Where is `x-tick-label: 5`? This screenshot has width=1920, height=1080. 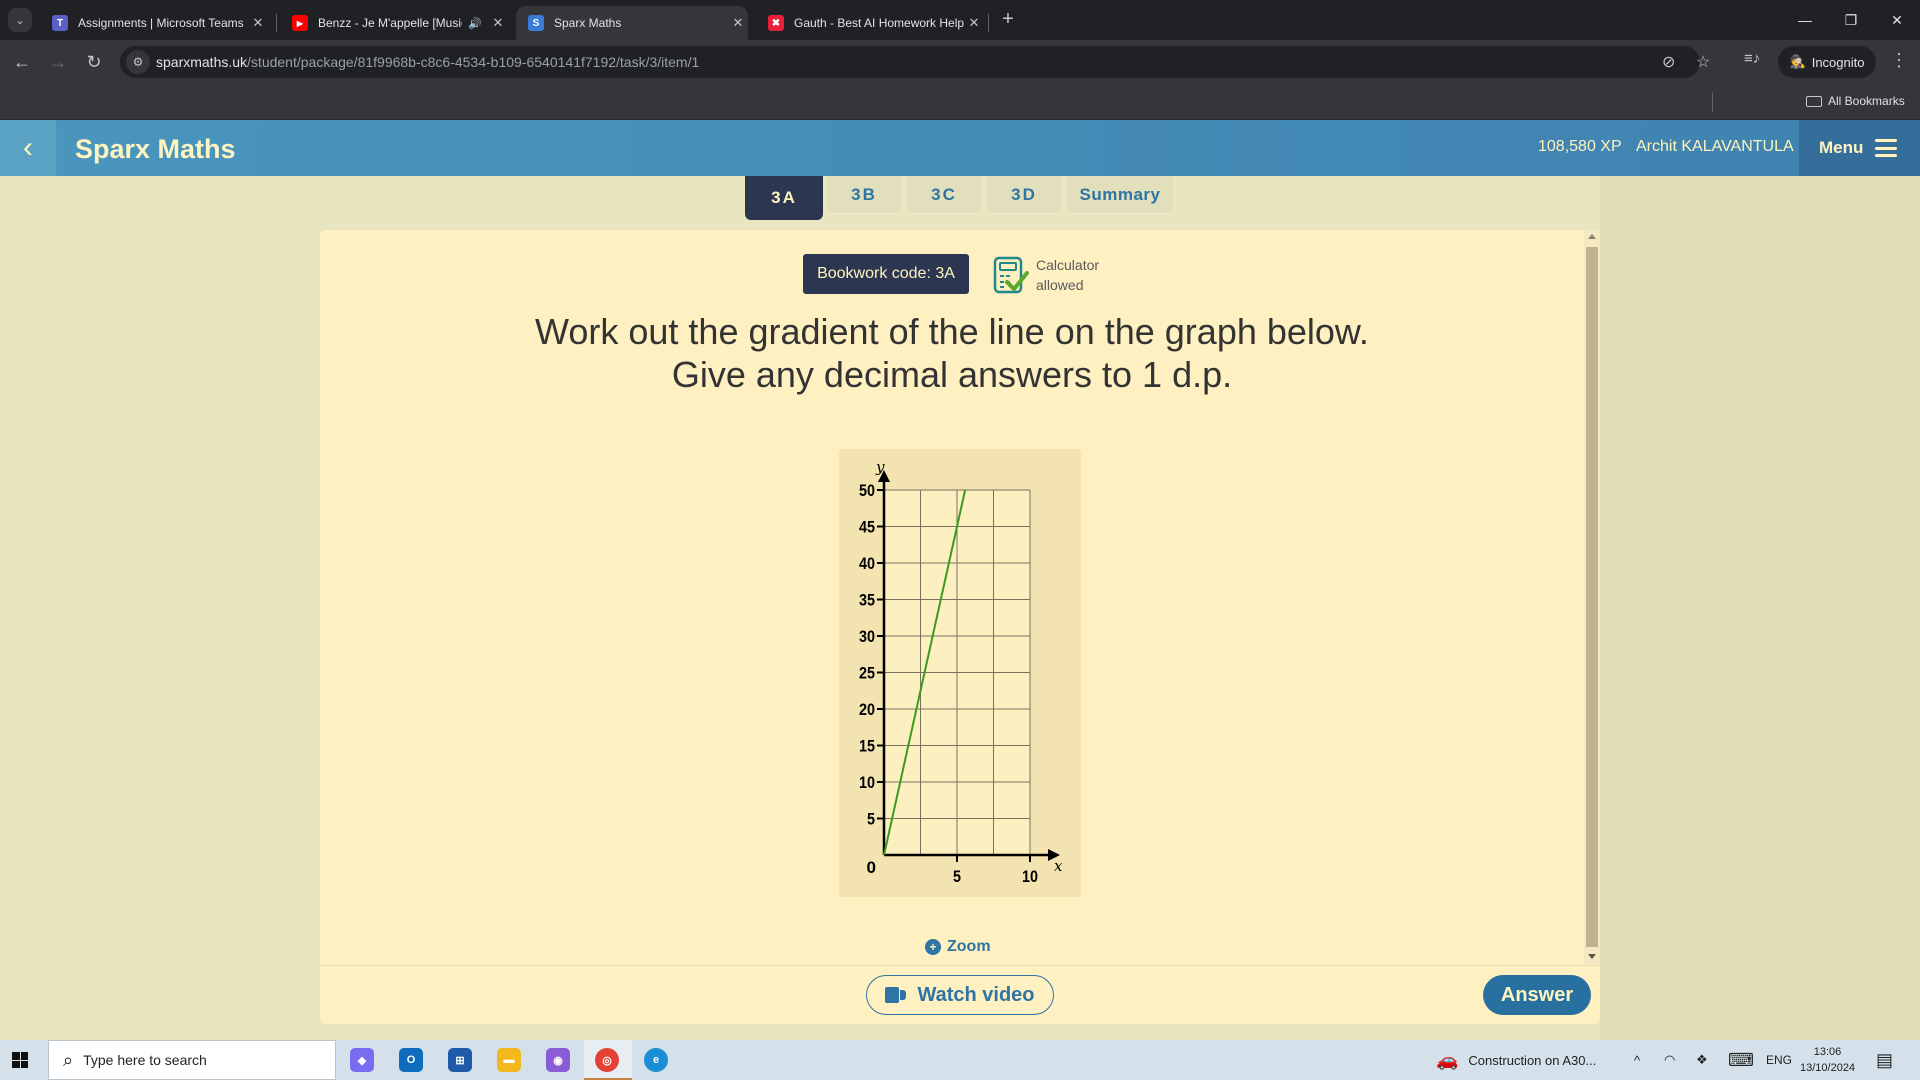 x-tick-label: 5 is located at coordinates (957, 876).